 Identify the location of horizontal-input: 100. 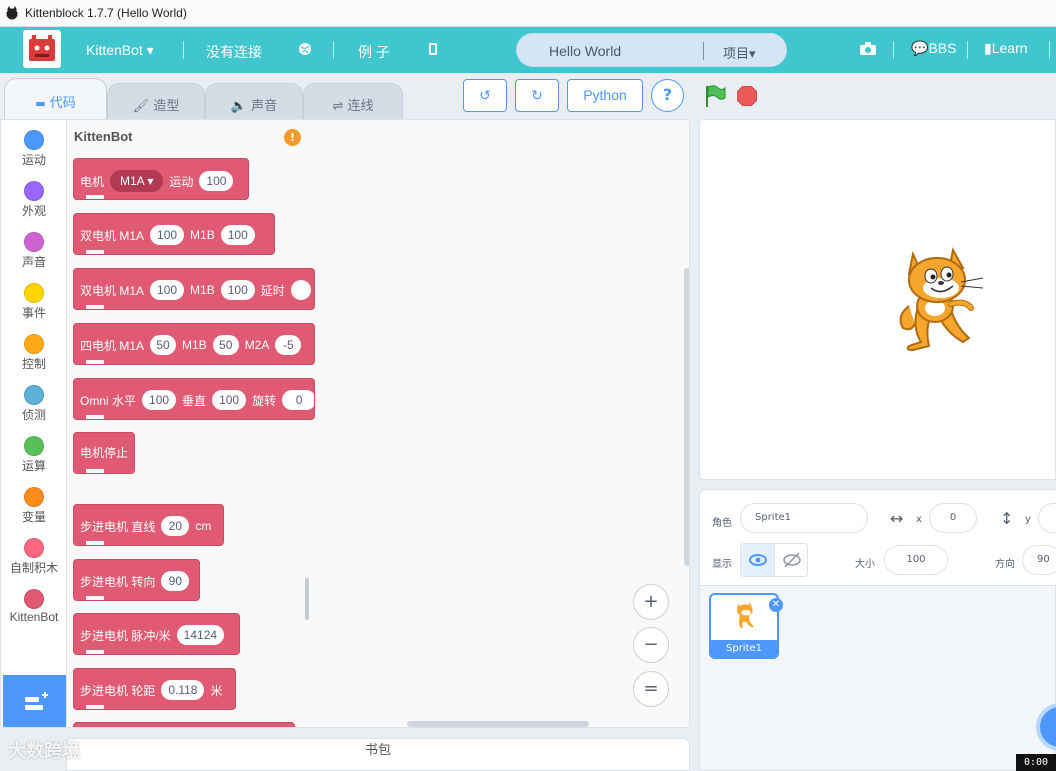
(159, 400).